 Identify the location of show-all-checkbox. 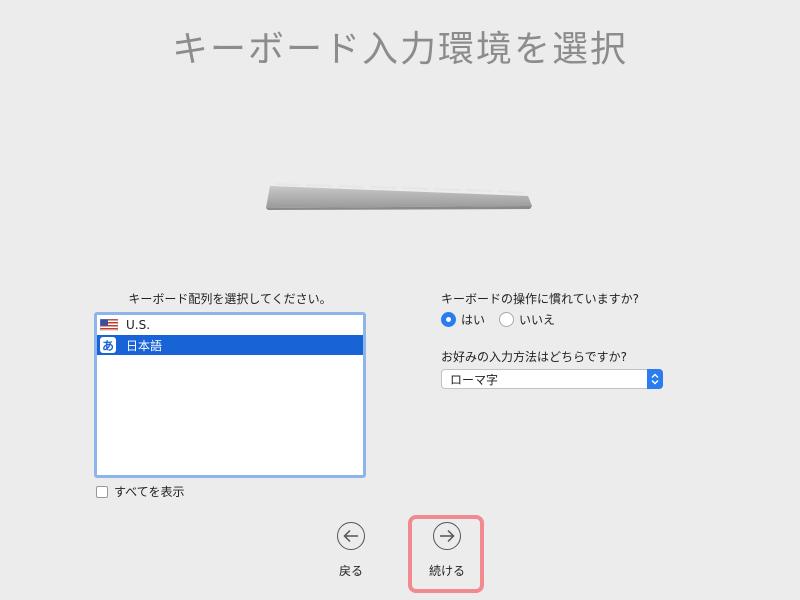
(102, 491).